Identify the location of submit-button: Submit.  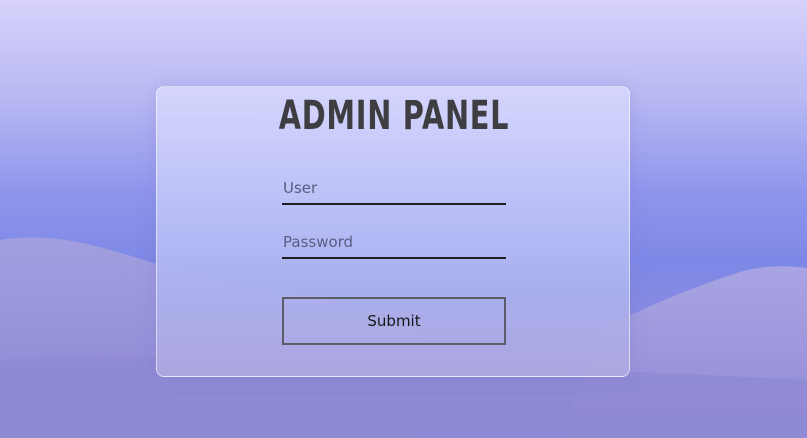
(394, 321).